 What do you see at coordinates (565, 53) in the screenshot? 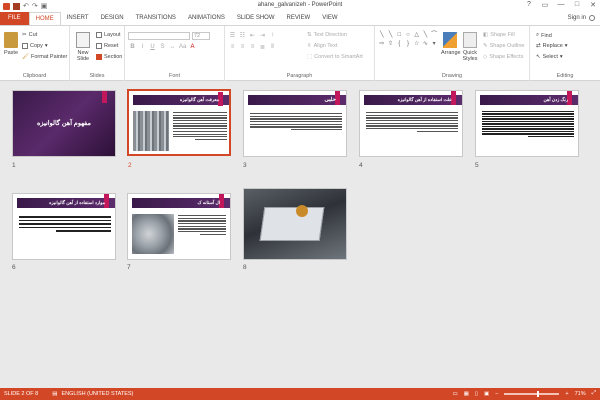
I see `editing-group: ⌕ Find ⇄ Replace ▾ ↖ Select ▾ Editing` at bounding box center [565, 53].